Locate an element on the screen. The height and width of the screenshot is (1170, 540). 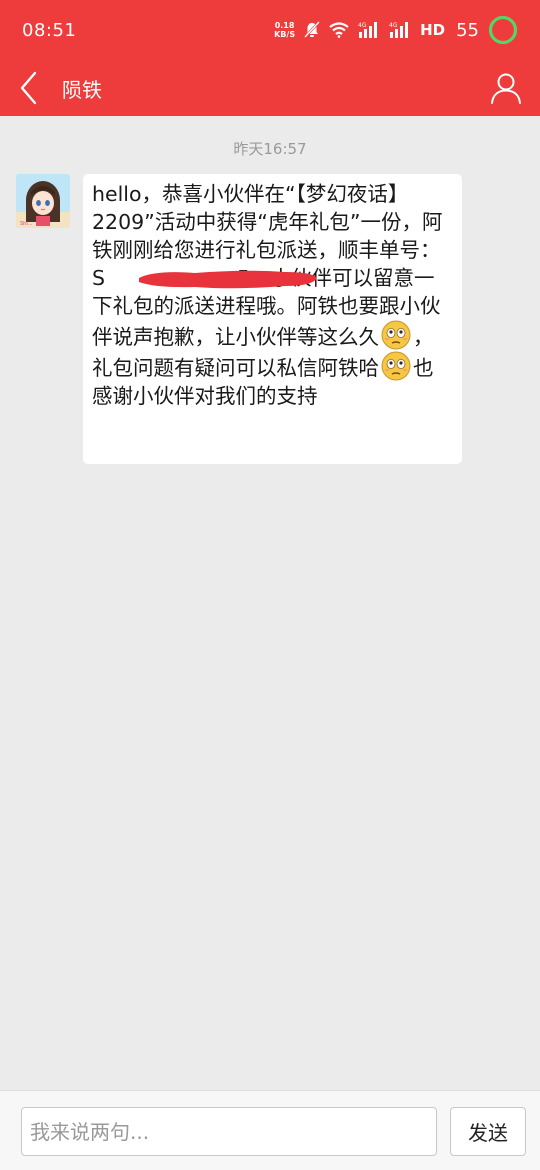
composer-bar: 发送 is located at coordinates (270, 1130).